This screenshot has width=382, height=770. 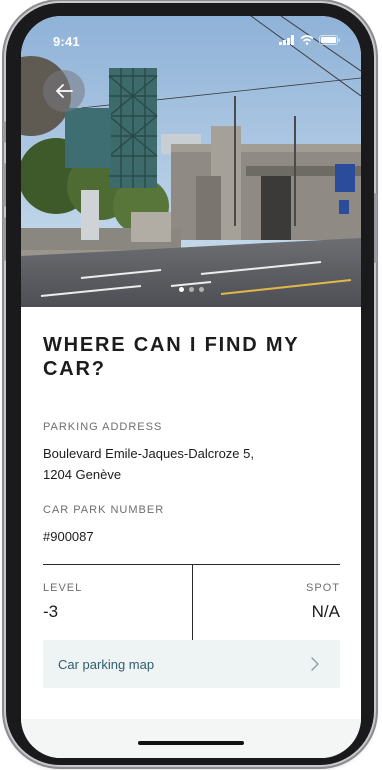 What do you see at coordinates (4, 185) in the screenshot?
I see `volume-up-button` at bounding box center [4, 185].